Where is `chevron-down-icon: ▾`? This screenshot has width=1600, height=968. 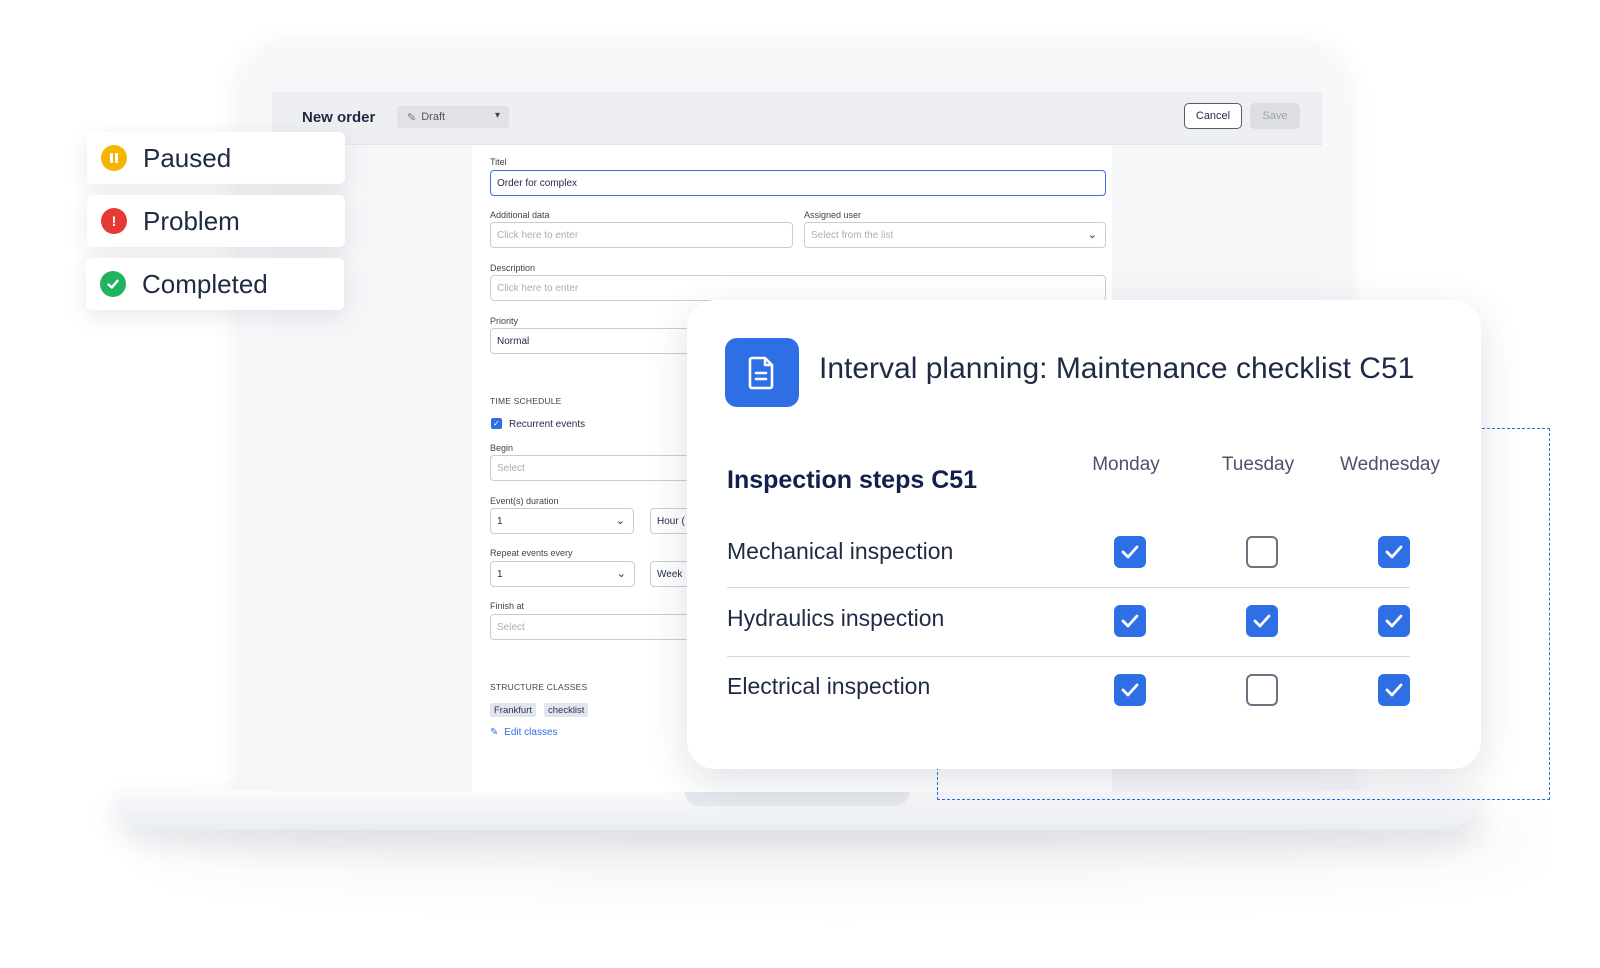
chevron-down-icon: ▾ is located at coordinates (497, 115).